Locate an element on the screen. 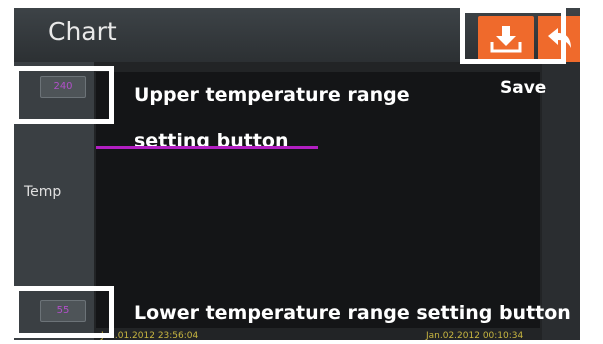  lower-annotation: Lower temperature range setting button is located at coordinates (352, 313).